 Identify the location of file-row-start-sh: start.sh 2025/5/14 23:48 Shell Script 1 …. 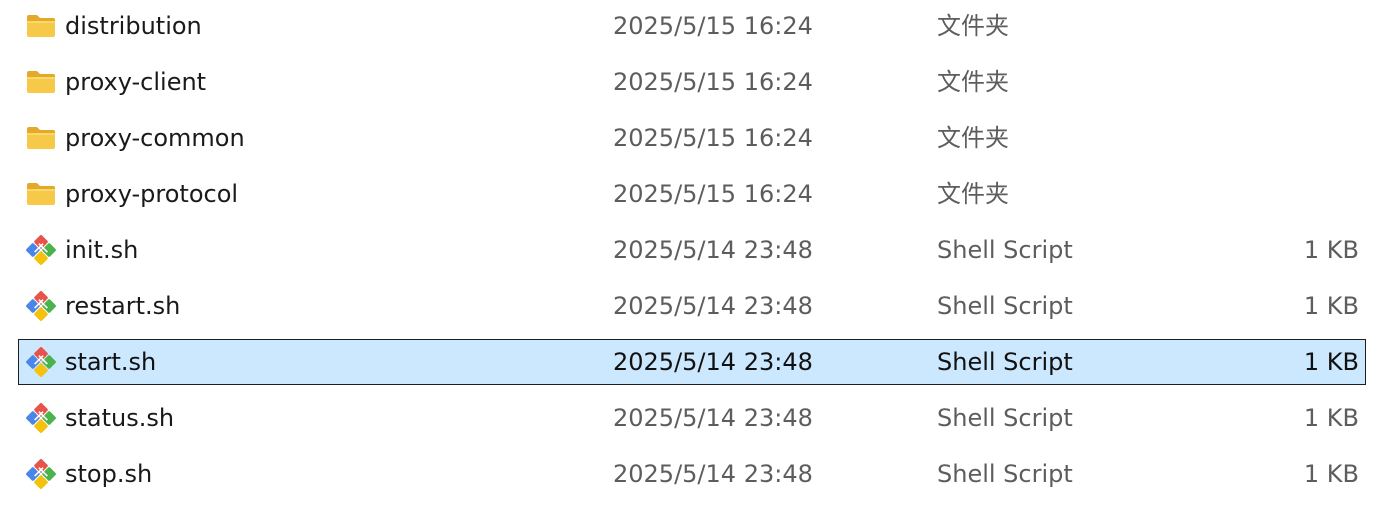
(692, 362).